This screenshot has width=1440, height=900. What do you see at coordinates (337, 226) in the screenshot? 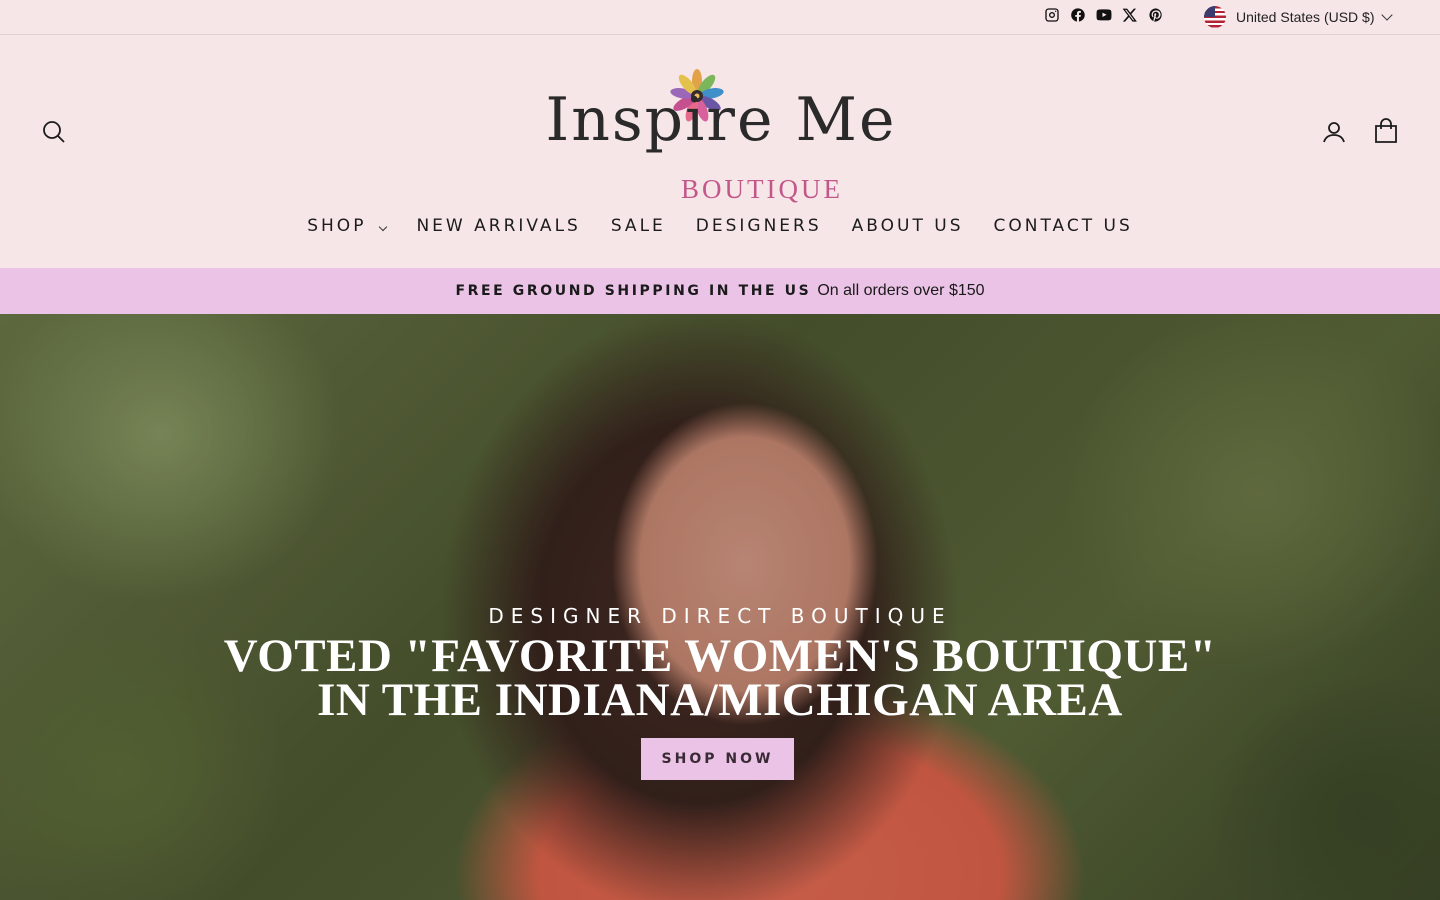
I see `nav-item-label: SHOP` at bounding box center [337, 226].